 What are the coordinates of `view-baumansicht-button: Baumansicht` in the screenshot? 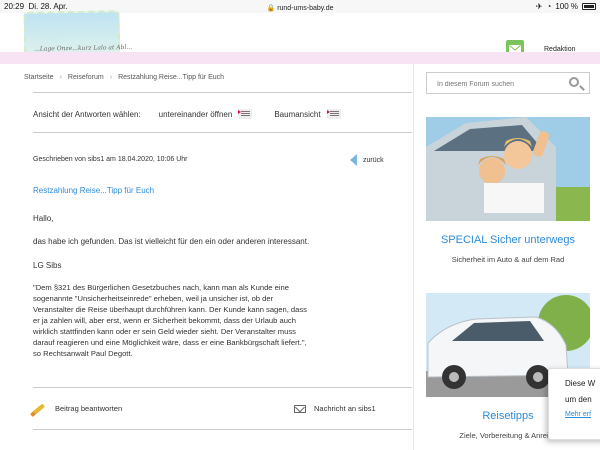 It's located at (307, 114).